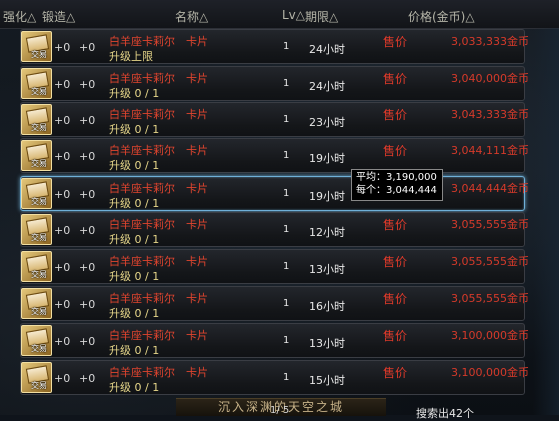 This screenshot has width=559, height=421. I want to click on price-tooltip: 平均：3,190,000 每个：3,044,444, so click(397, 185).